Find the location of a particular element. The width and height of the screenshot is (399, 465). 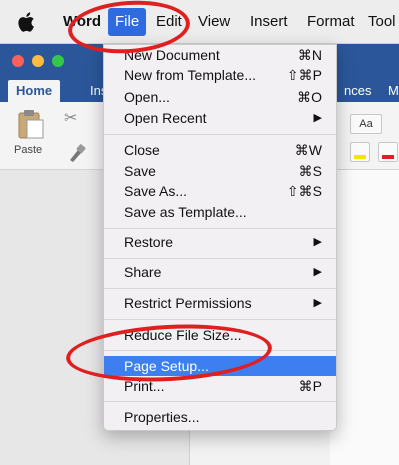

shortcut-label: ⌘W is located at coordinates (308, 150).